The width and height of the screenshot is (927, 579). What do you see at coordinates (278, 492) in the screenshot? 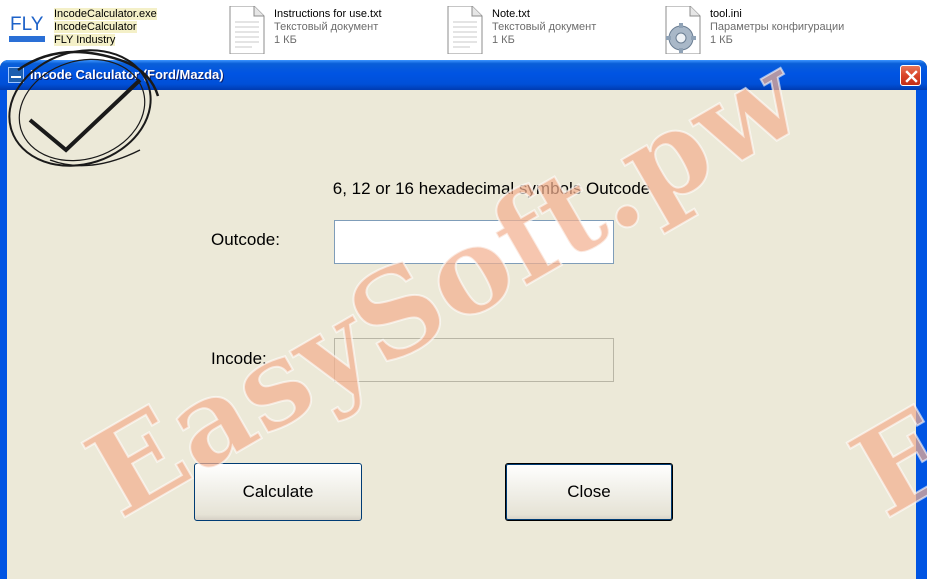
I see `calculate-button: Calculate` at bounding box center [278, 492].